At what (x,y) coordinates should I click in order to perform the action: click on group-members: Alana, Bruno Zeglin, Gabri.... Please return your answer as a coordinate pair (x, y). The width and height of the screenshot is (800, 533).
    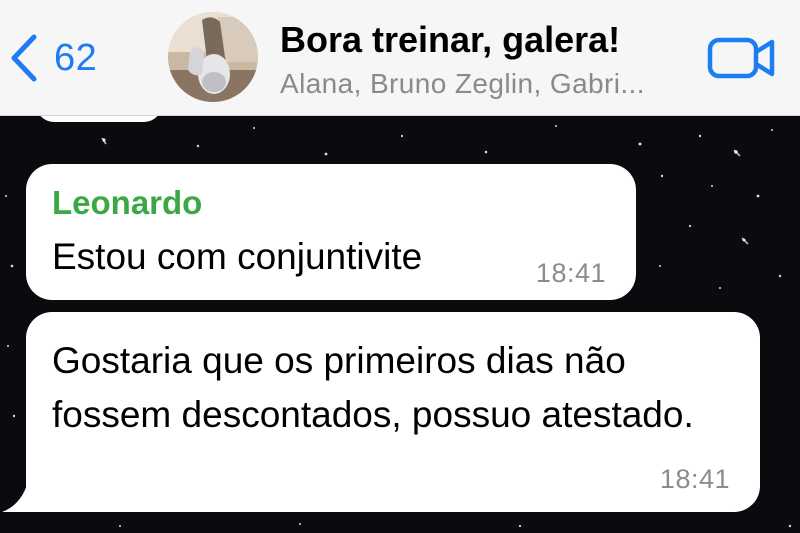
    Looking at the image, I should click on (462, 83).